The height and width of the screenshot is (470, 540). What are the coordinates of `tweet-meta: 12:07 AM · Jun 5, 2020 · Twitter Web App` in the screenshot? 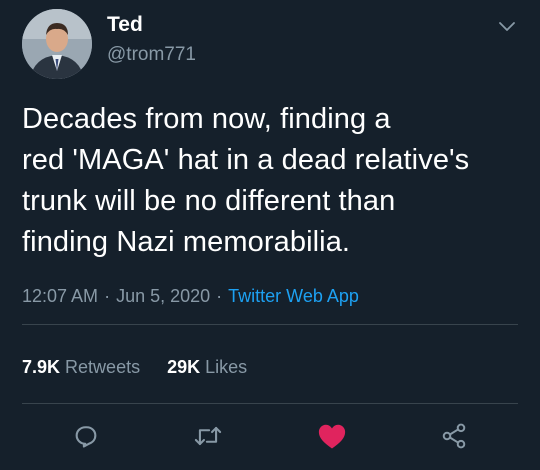 It's located at (190, 296).